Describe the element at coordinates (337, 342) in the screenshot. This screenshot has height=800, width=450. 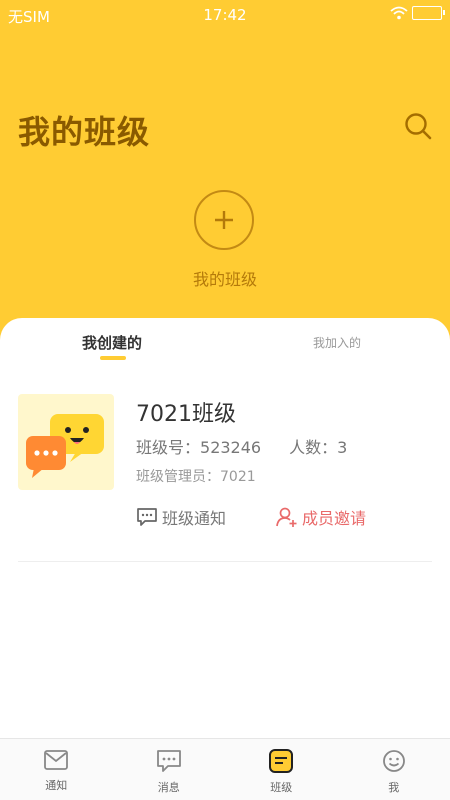
I see `tab-joined: 我加入的` at that location.